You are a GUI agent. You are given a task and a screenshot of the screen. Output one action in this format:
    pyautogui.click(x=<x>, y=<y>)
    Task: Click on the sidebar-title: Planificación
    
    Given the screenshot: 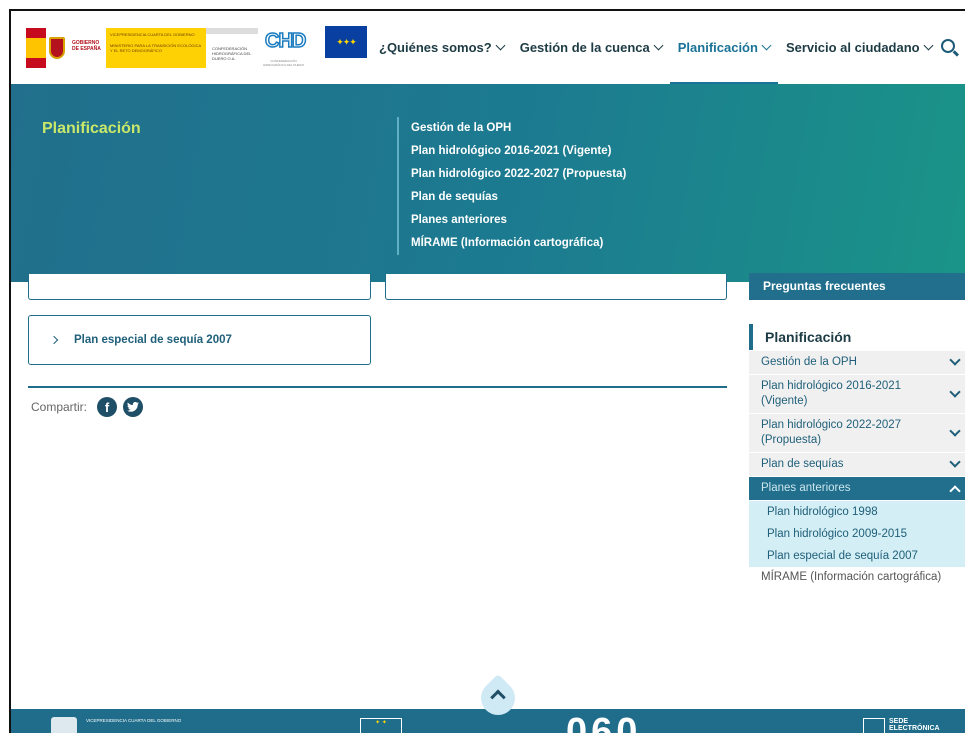 What is the action you would take?
    pyautogui.click(x=857, y=337)
    